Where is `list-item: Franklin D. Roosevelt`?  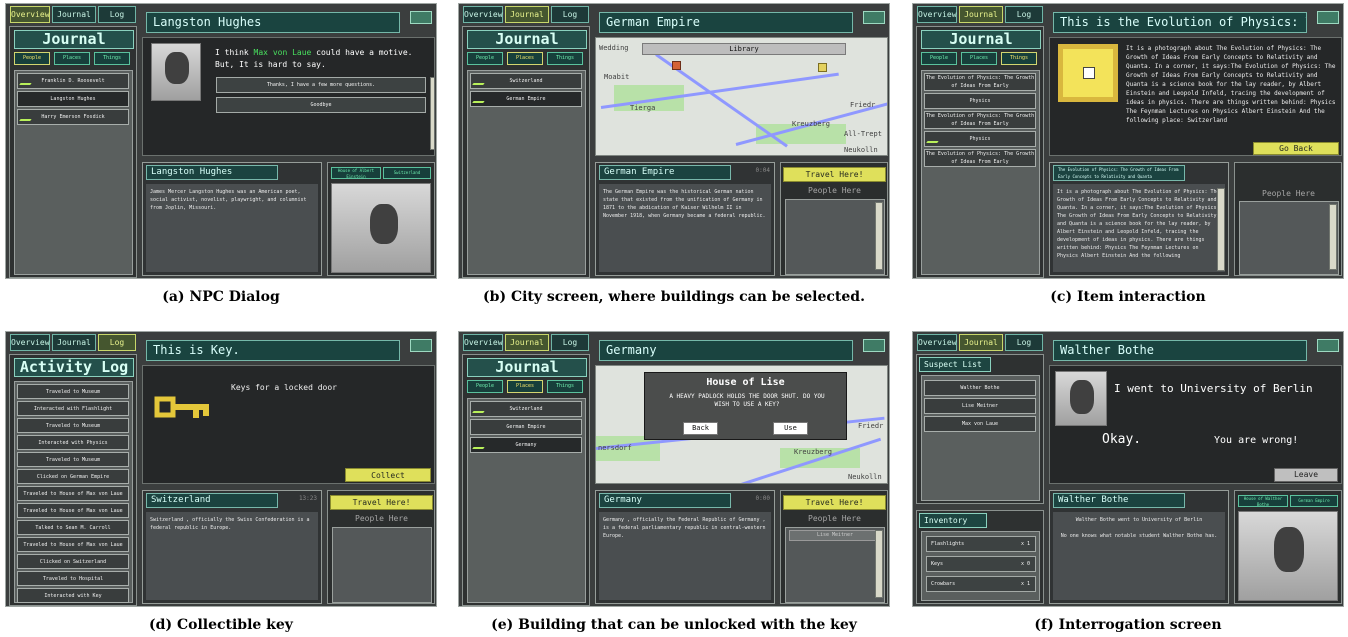 list-item: Franklin D. Roosevelt is located at coordinates (73, 81).